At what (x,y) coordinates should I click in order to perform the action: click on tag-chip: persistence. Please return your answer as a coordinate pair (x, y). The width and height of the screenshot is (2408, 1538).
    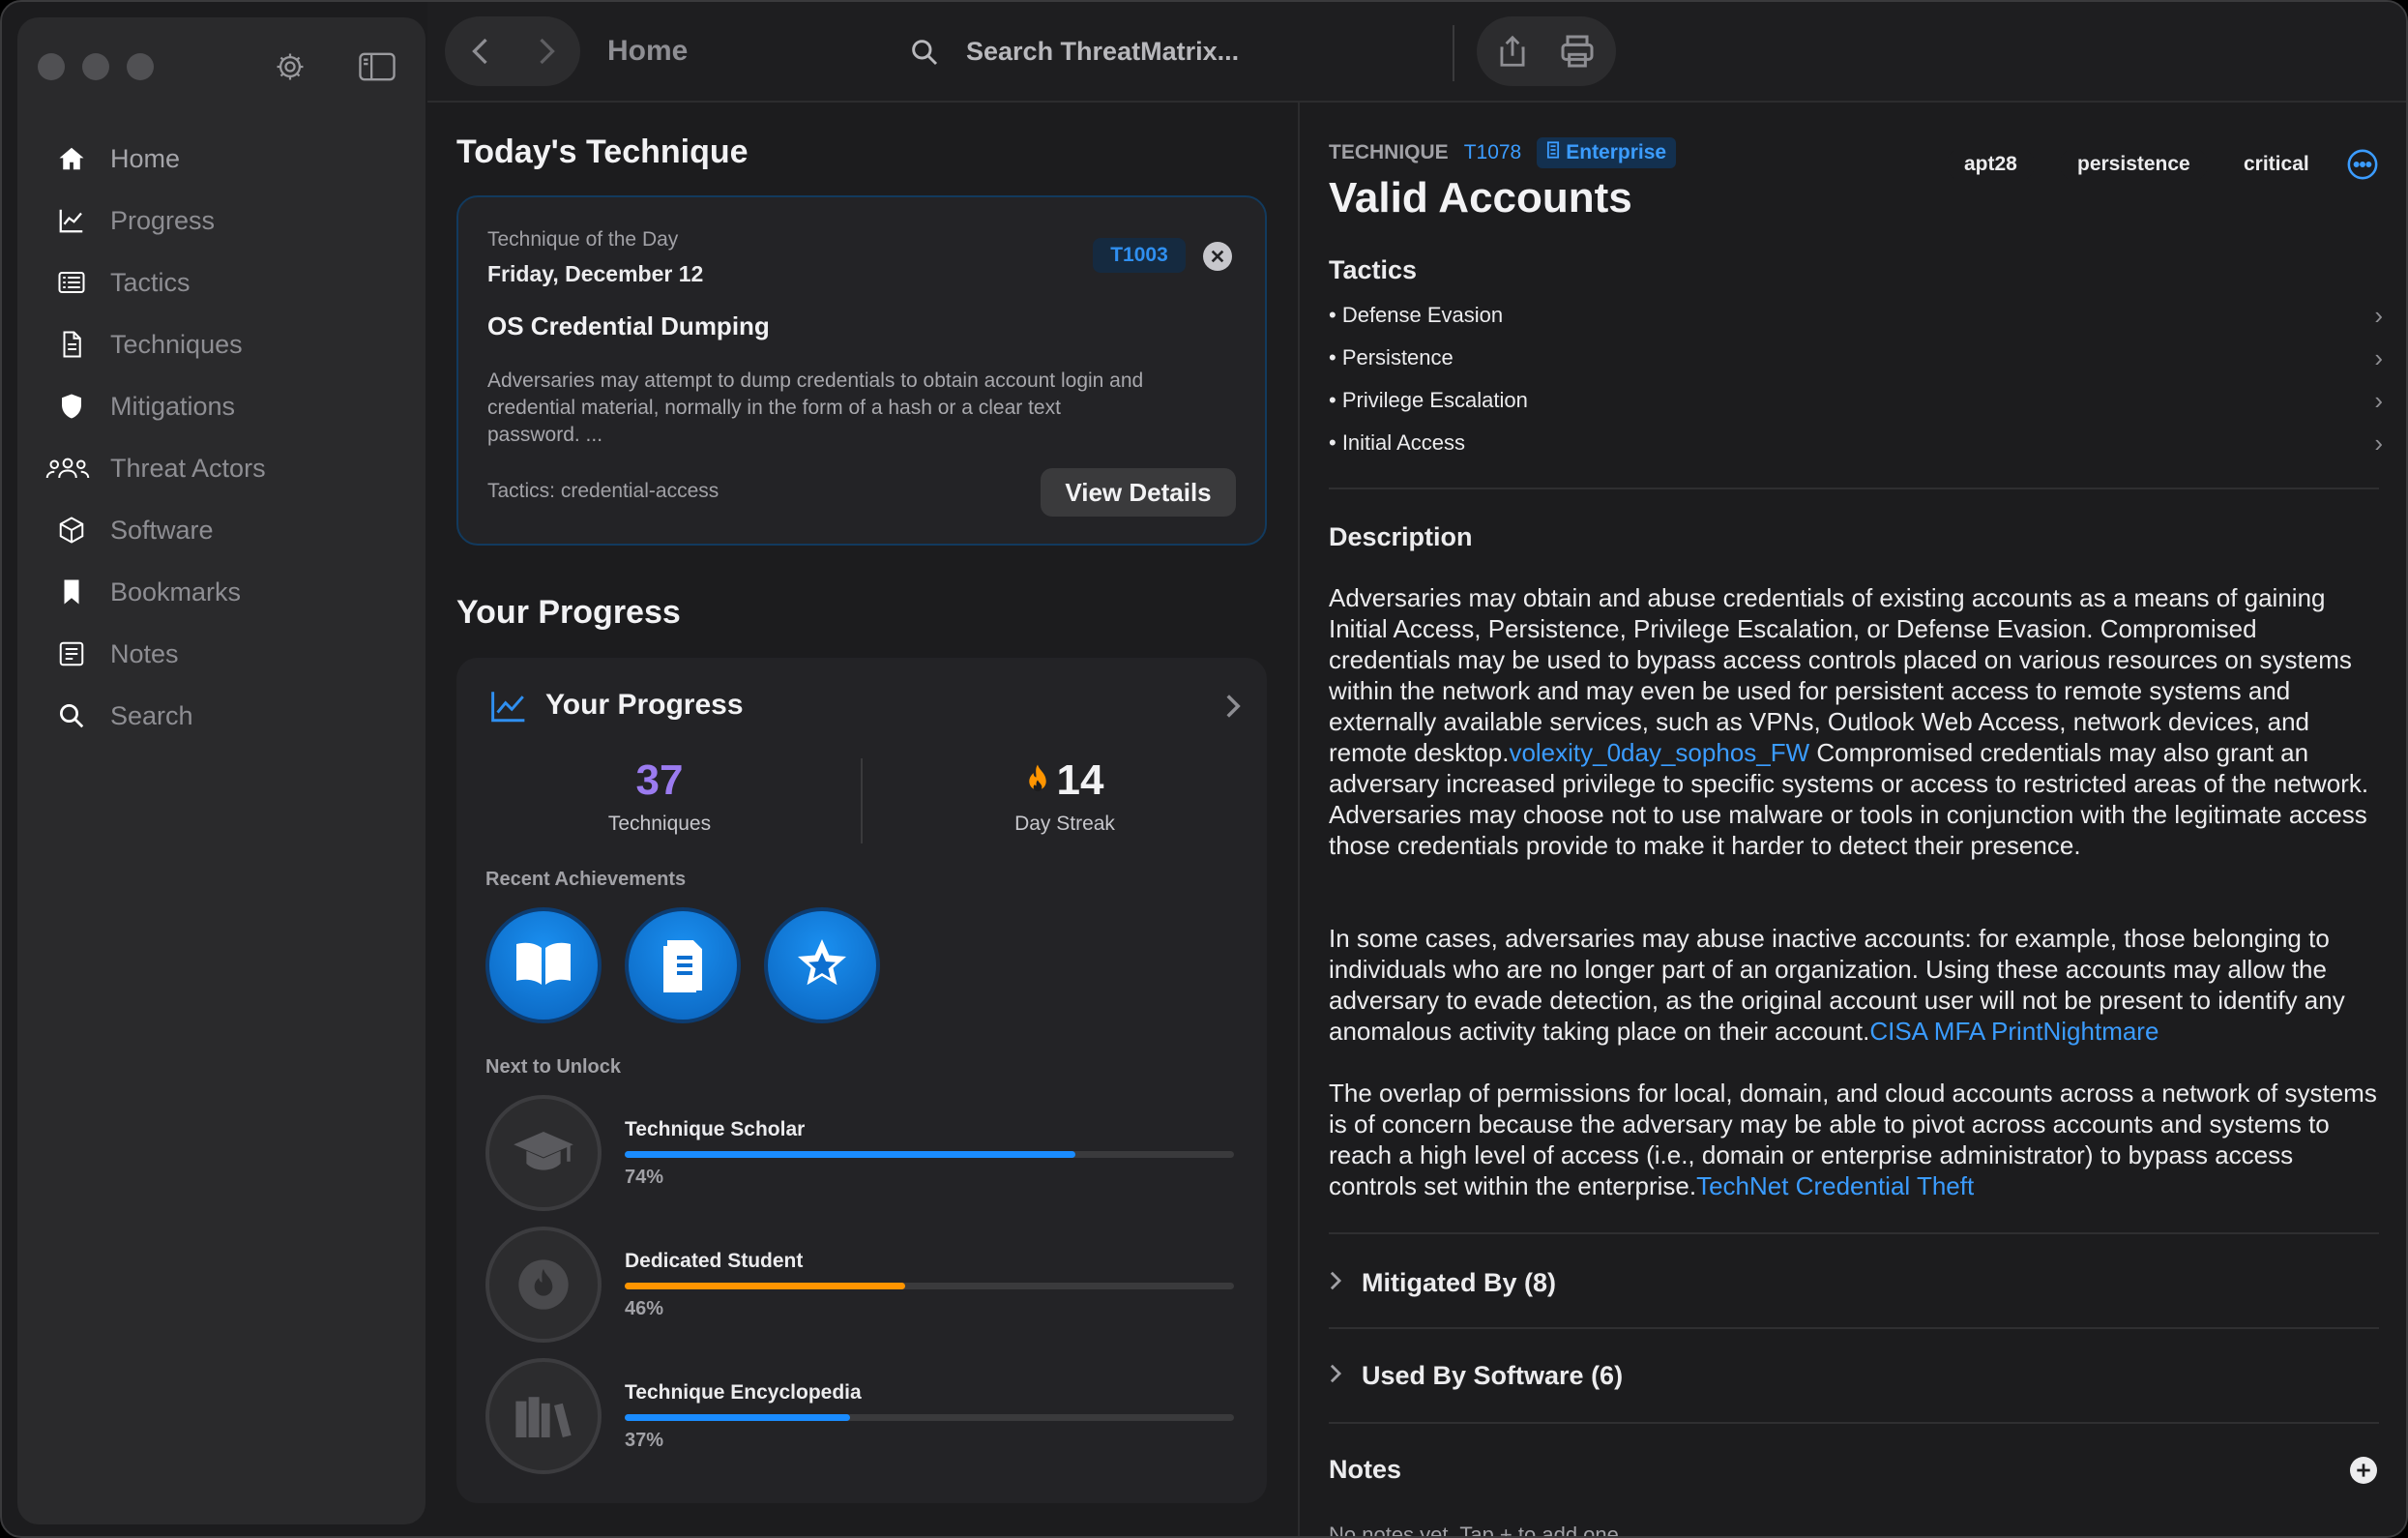
    Looking at the image, I should click on (2134, 165).